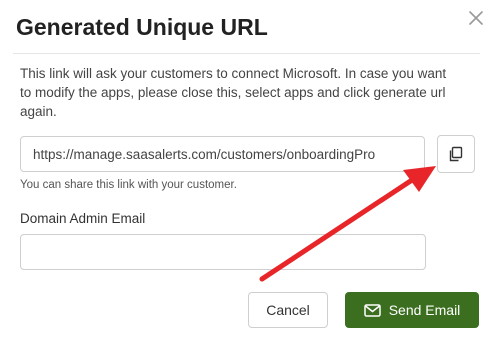  I want to click on mail-icon, so click(372, 310).